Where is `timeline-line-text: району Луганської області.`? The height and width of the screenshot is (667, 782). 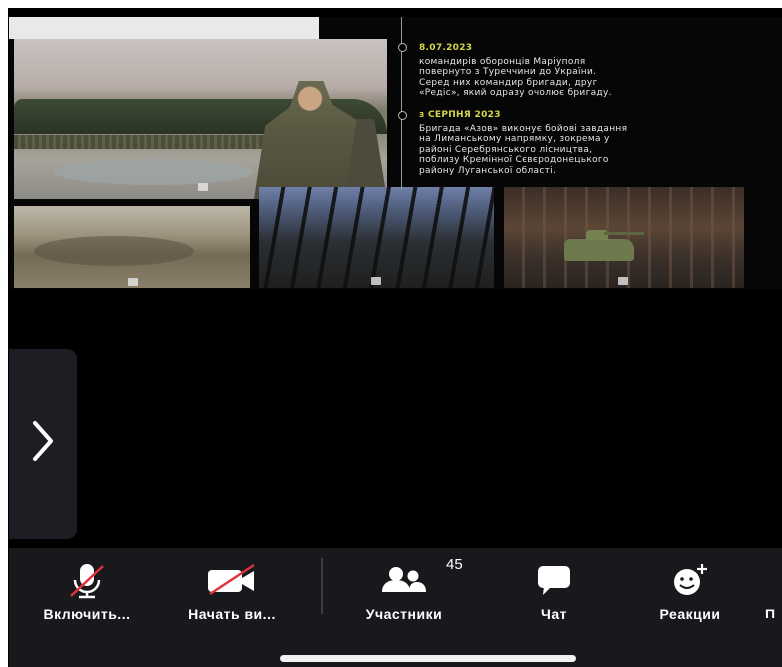 timeline-line-text: району Луганської області. is located at coordinates (488, 170).